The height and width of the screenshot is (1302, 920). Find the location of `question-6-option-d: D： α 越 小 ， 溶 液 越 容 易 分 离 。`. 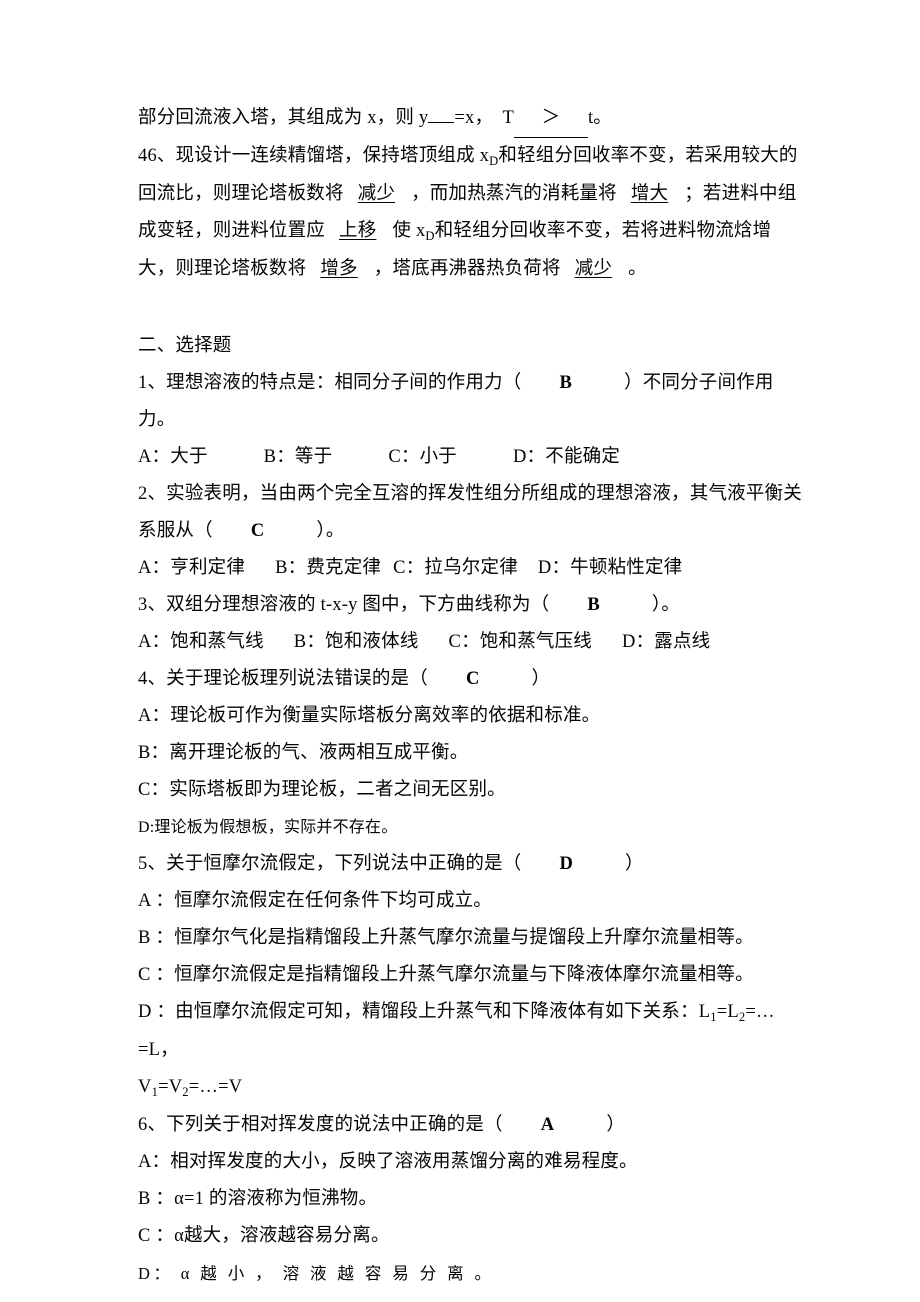

question-6-option-d: D： α 越 小 ， 溶 液 越 容 易 分 离 。 is located at coordinates (470, 1273).